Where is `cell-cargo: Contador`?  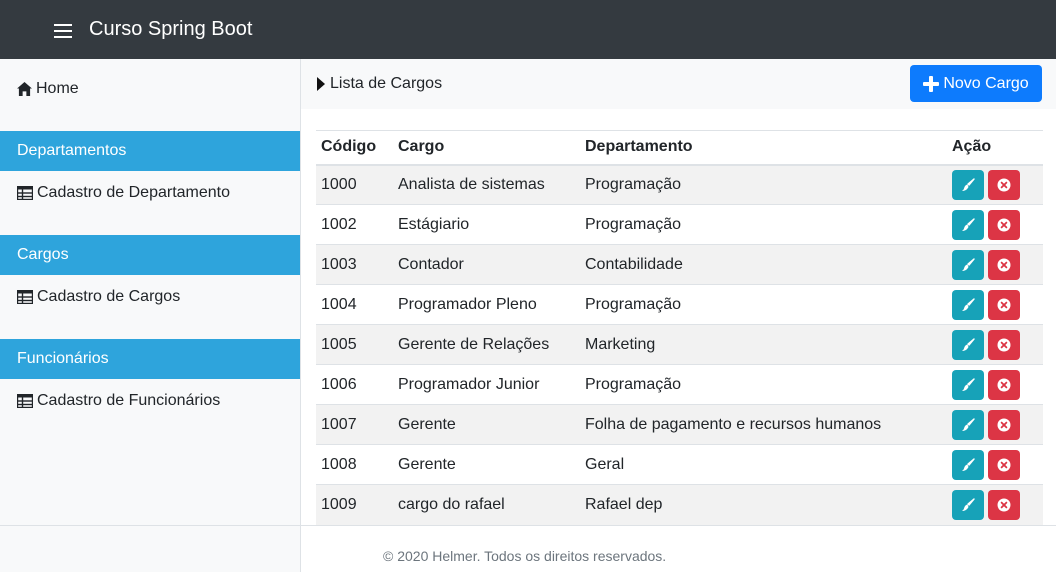 cell-cargo: Contador is located at coordinates (486, 264).